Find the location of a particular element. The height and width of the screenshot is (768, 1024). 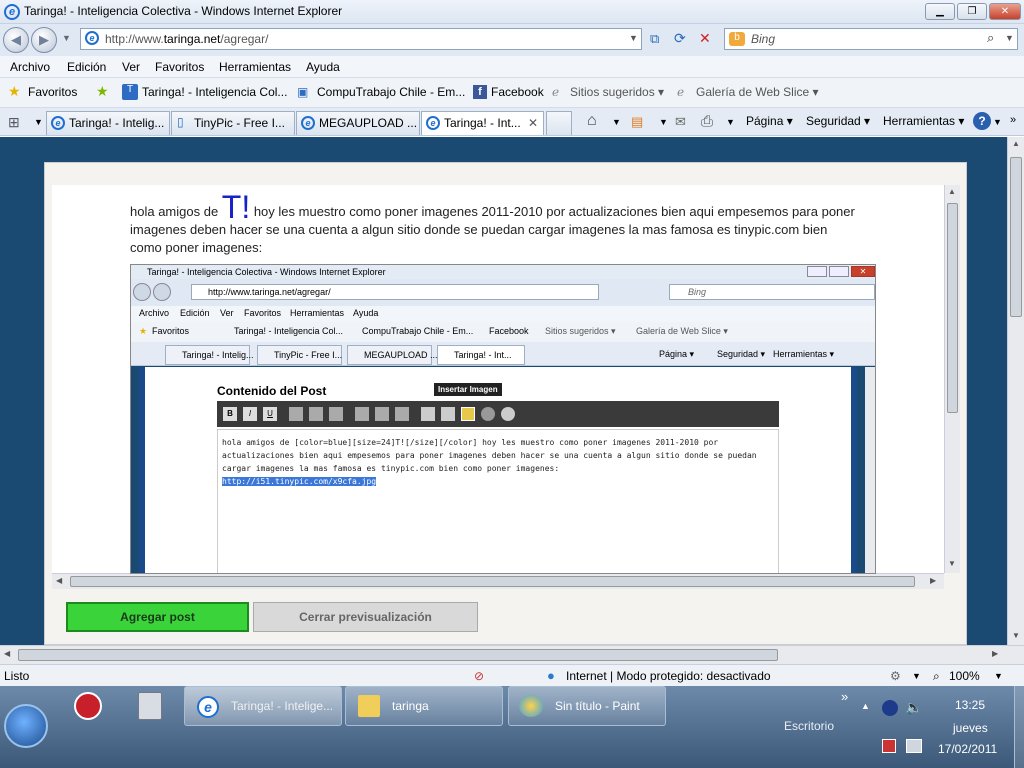

menu-archivo: Archivo is located at coordinates (30, 67).